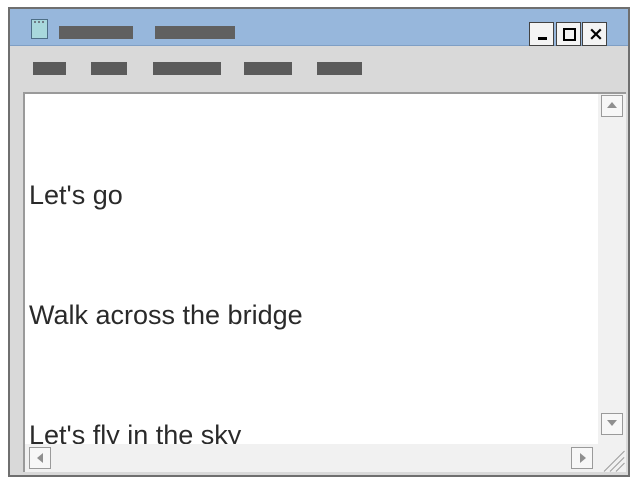 This screenshot has width=634, height=484. I want to click on scroll-down-button, so click(612, 424).